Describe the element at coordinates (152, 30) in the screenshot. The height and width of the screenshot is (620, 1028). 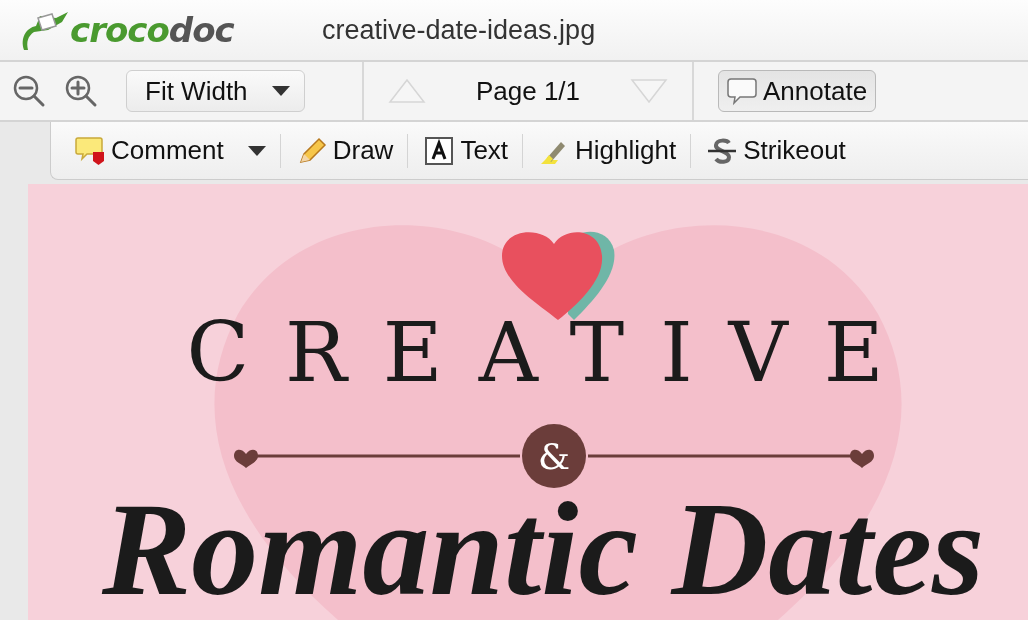
I see `logo-wordmark: crocodoc` at that location.